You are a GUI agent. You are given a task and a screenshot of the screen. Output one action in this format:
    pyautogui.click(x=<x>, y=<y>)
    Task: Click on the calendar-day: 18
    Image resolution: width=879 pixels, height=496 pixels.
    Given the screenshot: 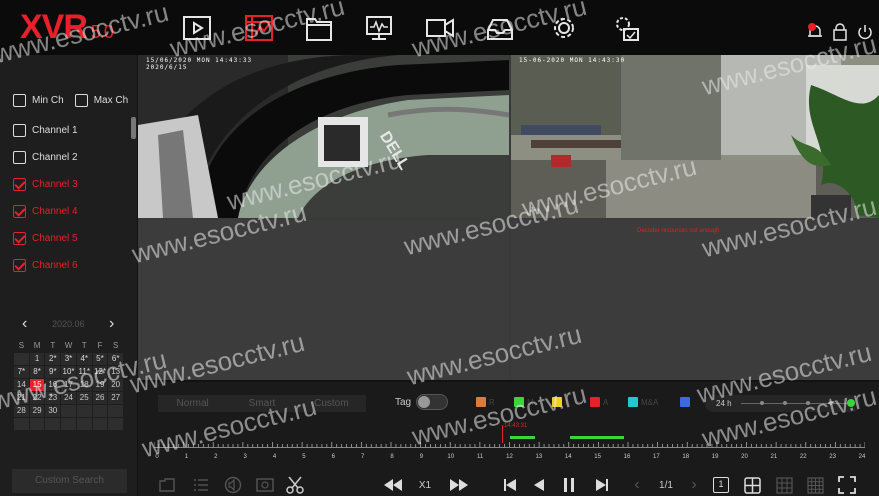 What is the action you would take?
    pyautogui.click(x=84, y=385)
    